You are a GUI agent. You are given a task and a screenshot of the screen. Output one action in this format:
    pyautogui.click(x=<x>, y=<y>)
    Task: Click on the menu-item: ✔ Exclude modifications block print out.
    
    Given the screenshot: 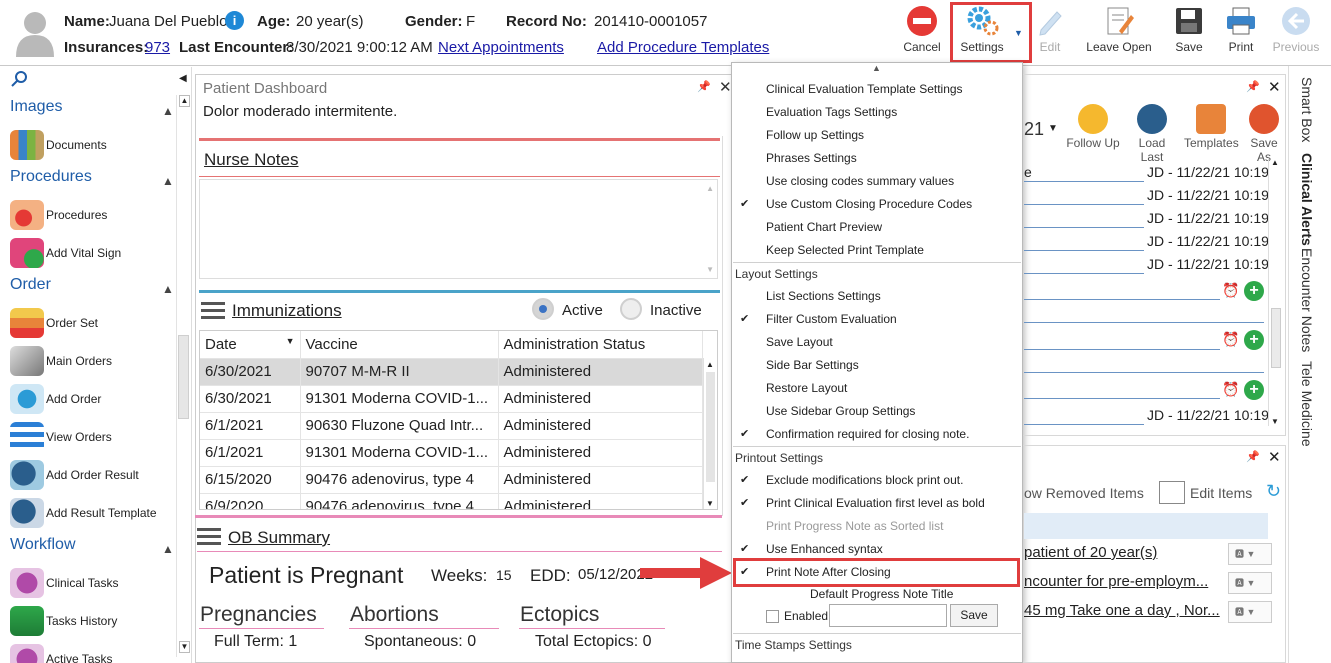 What is the action you would take?
    pyautogui.click(x=877, y=480)
    